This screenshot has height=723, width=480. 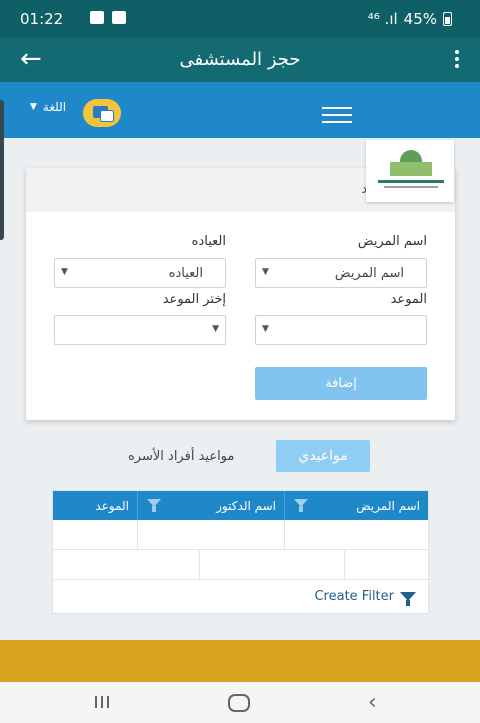 What do you see at coordinates (447, 19) in the screenshot?
I see `battery-icon` at bounding box center [447, 19].